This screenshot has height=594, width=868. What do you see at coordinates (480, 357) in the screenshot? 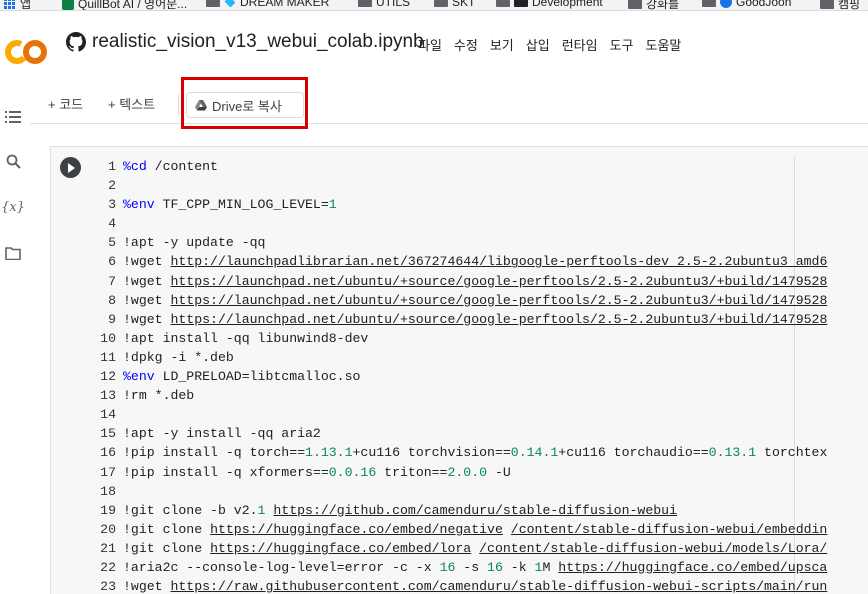
I see `code-line: 11 !dpkg -i *.deb` at bounding box center [480, 357].